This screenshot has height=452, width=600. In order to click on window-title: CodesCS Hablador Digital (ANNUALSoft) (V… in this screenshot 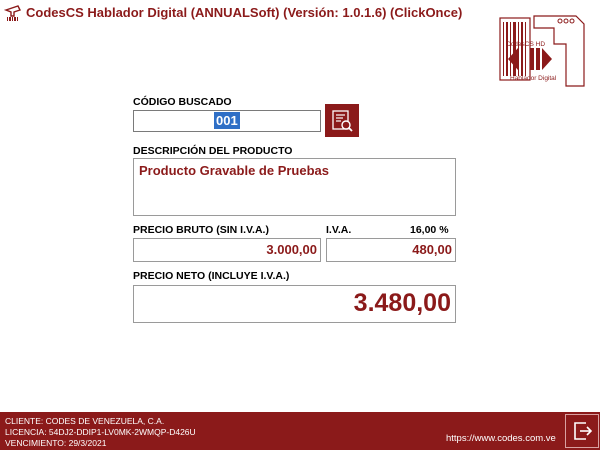, I will do `click(244, 12)`.